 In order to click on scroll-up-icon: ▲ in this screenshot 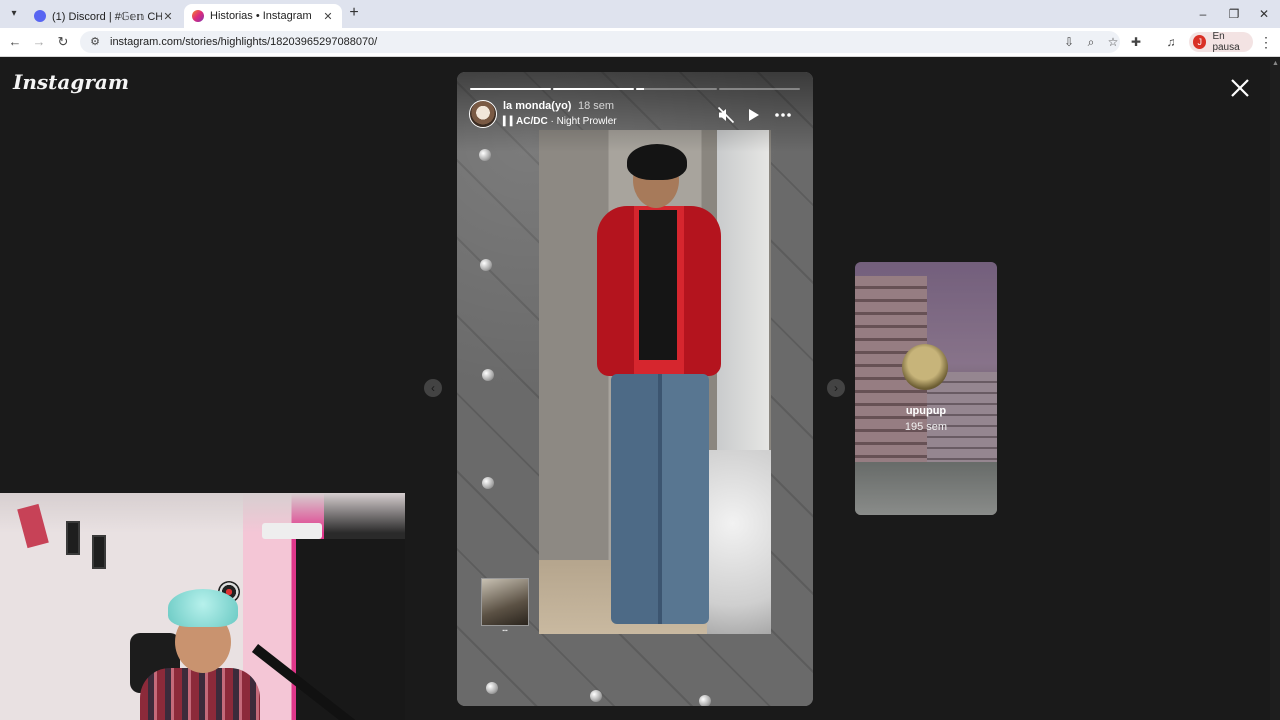, I will do `click(1275, 64)`.